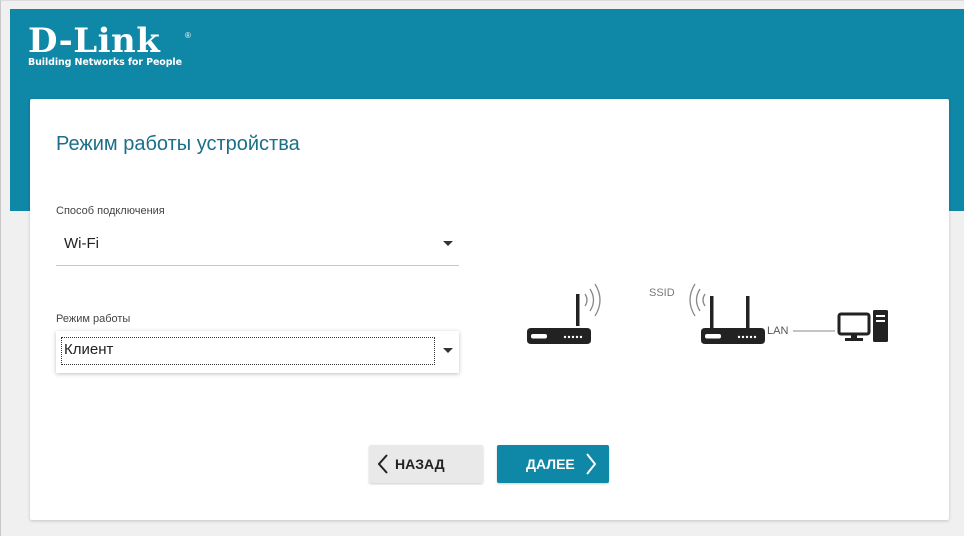 This screenshot has height=536, width=964. What do you see at coordinates (188, 35) in the screenshot?
I see `logo-registered-mark: ®` at bounding box center [188, 35].